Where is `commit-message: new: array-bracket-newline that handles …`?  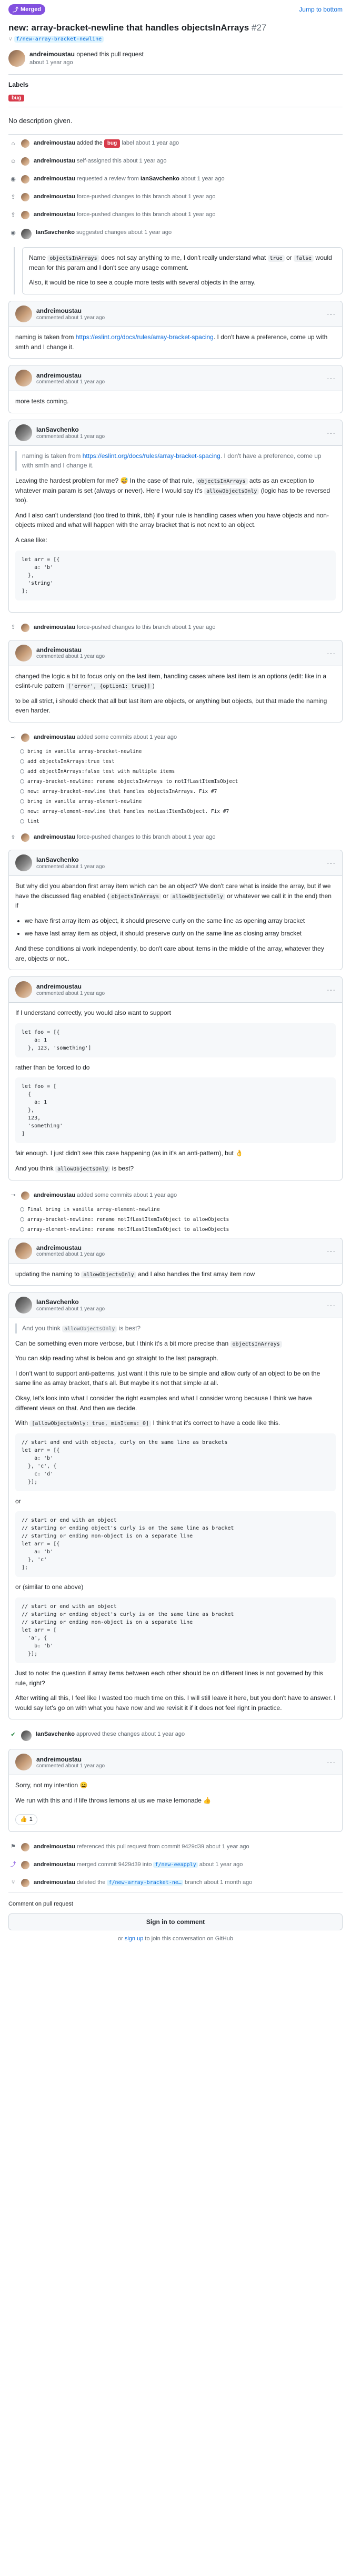 commit-message: new: array-bracket-newline that handles … is located at coordinates (122, 792).